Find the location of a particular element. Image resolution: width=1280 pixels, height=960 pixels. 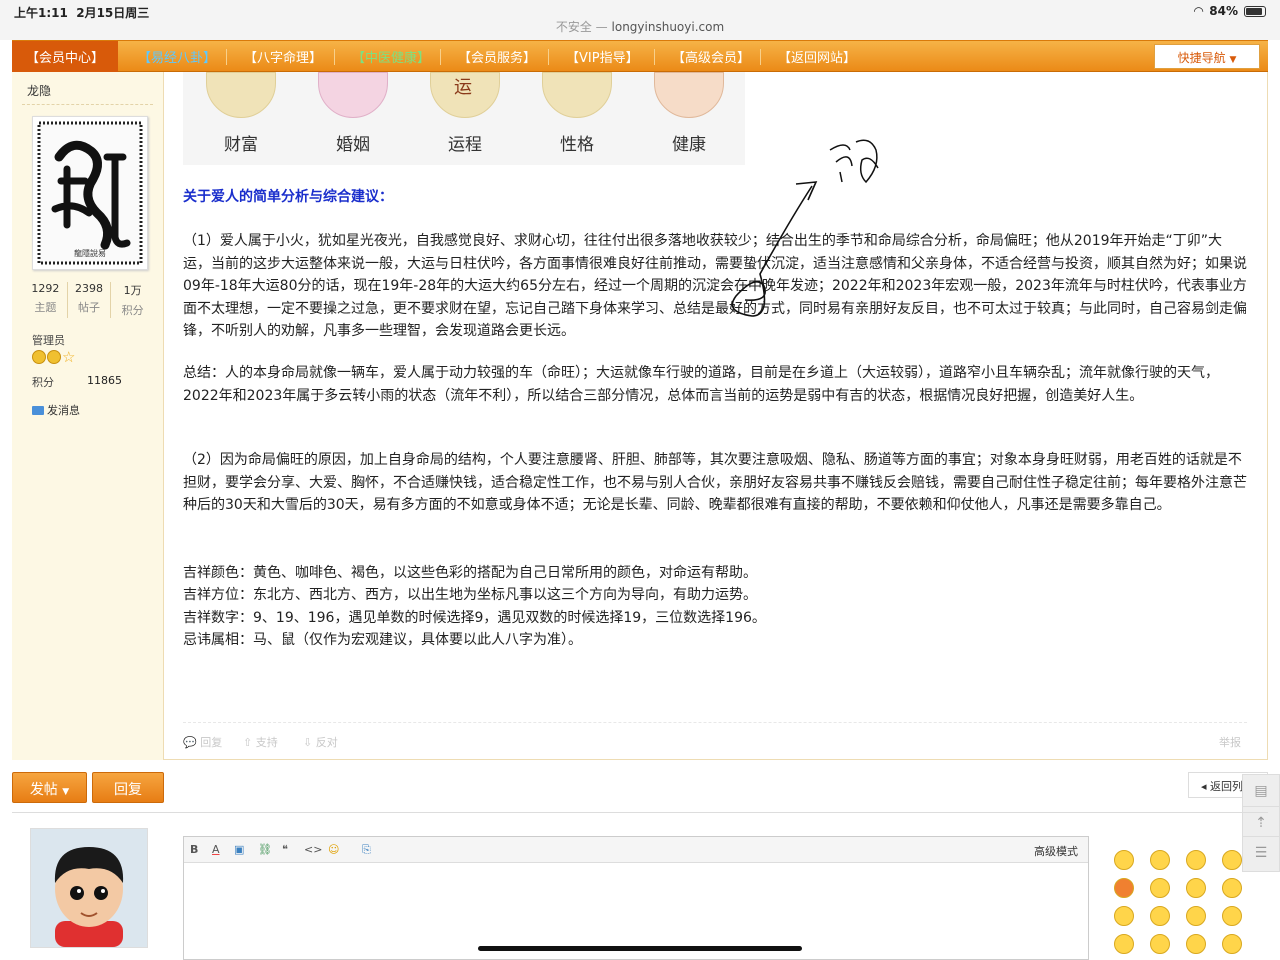

oppose-action: ⇩ 反对 is located at coordinates (320, 742).